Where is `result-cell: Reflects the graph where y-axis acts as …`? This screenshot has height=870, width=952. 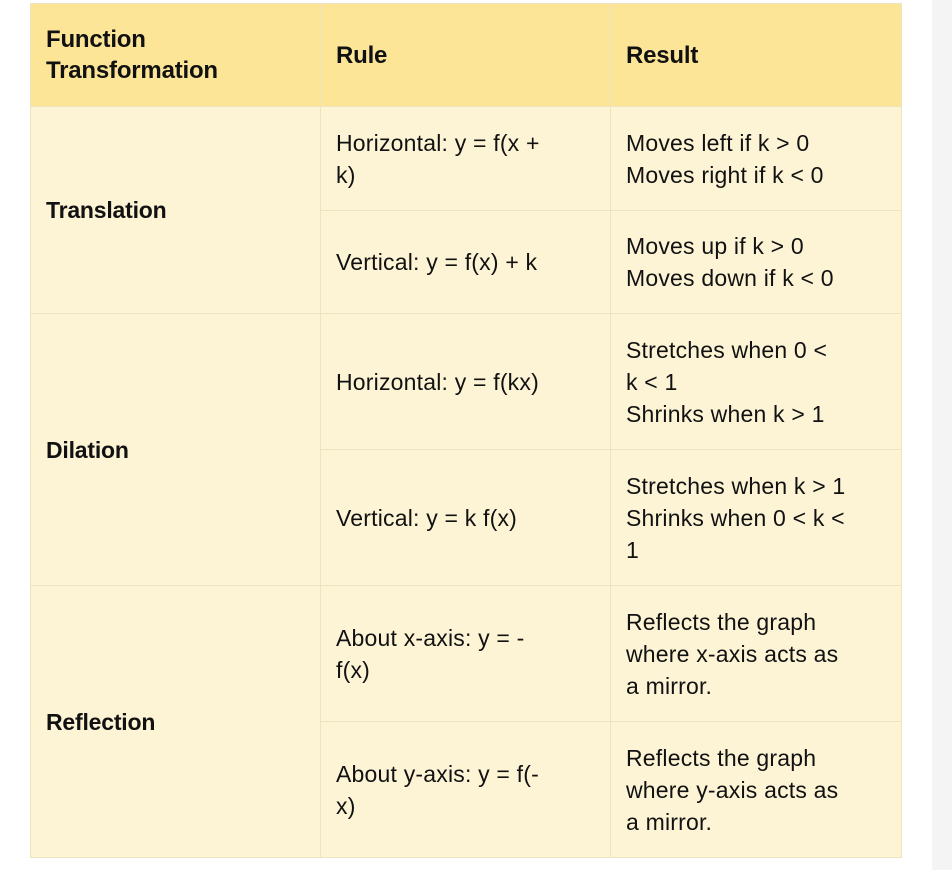 result-cell: Reflects the graph where y-axis acts as … is located at coordinates (756, 789).